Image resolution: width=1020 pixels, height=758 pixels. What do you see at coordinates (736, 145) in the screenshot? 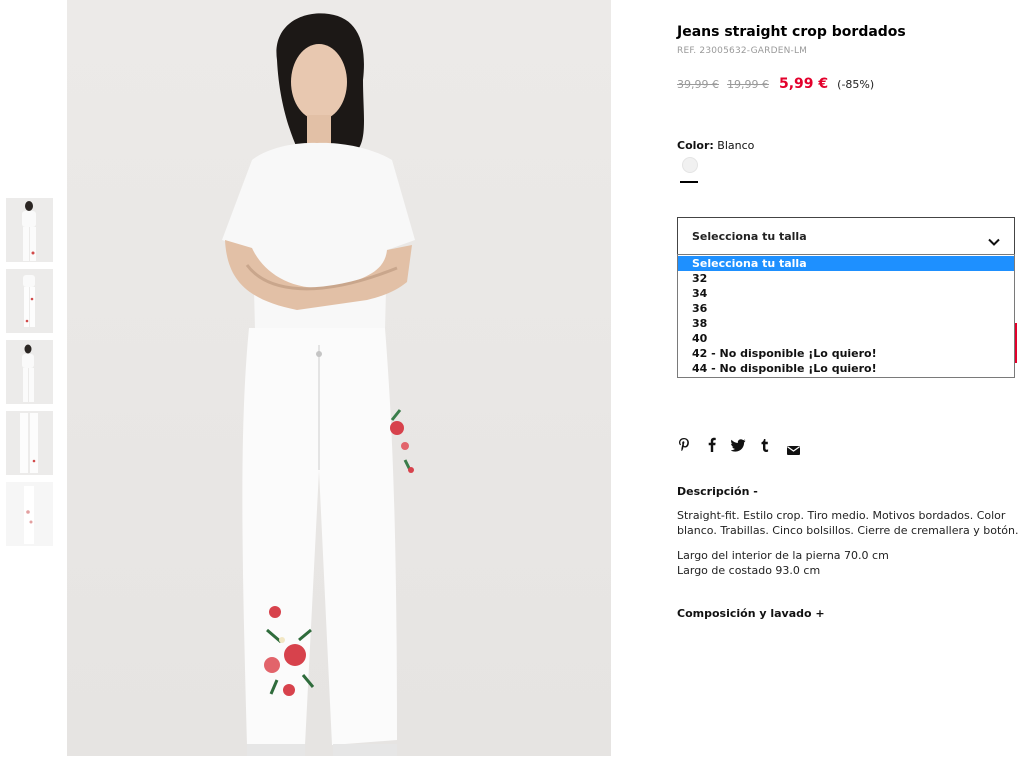
I see `color-value: Blanco` at bounding box center [736, 145].